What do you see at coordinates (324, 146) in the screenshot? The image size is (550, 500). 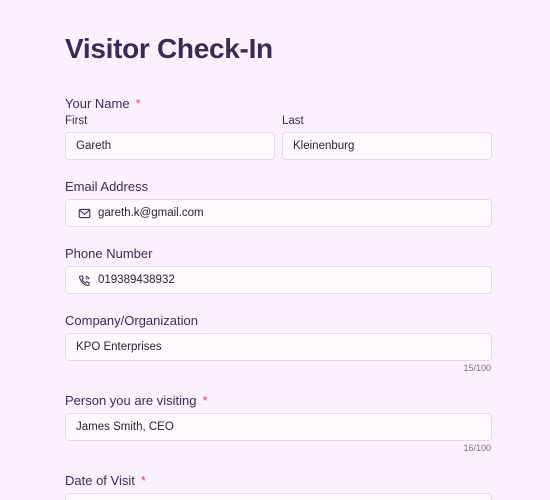 I see `last-name-value: Kleinenburg` at bounding box center [324, 146].